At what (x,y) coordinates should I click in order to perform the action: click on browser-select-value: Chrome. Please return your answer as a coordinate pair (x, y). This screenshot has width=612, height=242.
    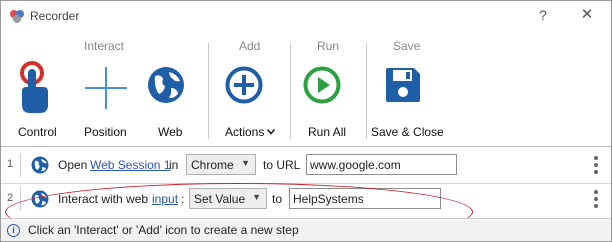
    Looking at the image, I should click on (212, 165).